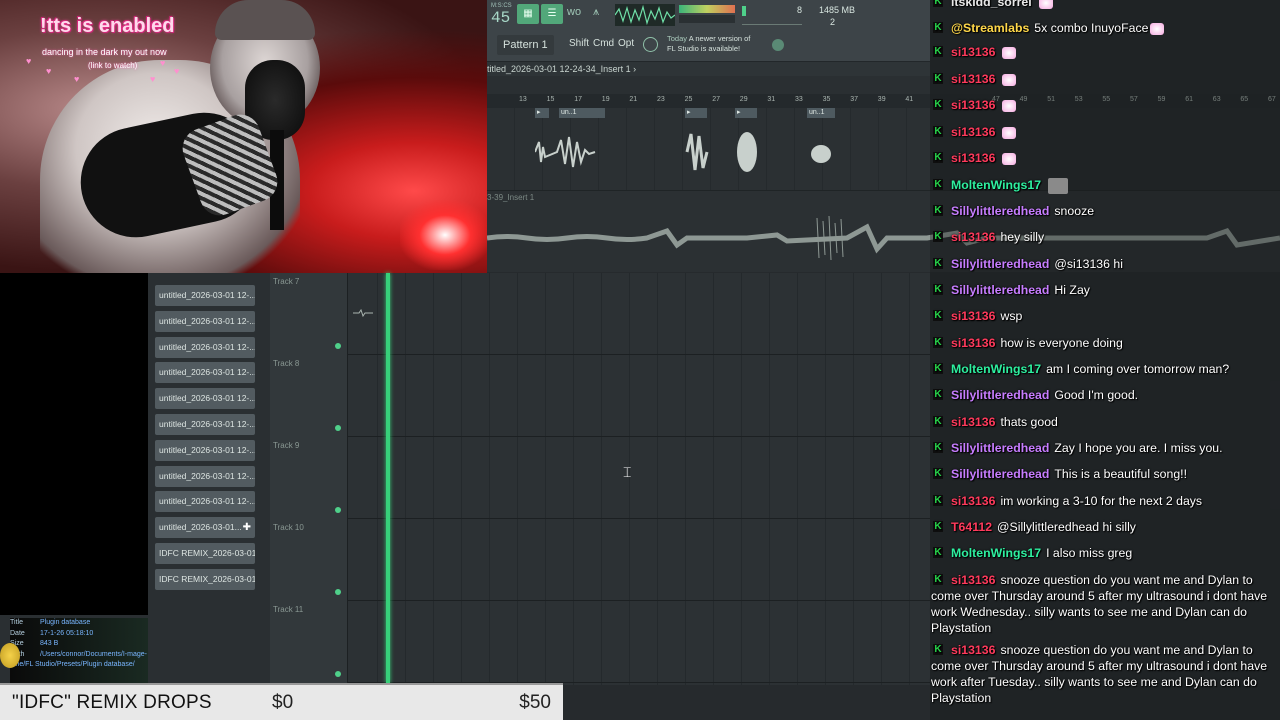  I want to click on browser-file-item: untitled_2026-03-01... ✚, so click(205, 528).